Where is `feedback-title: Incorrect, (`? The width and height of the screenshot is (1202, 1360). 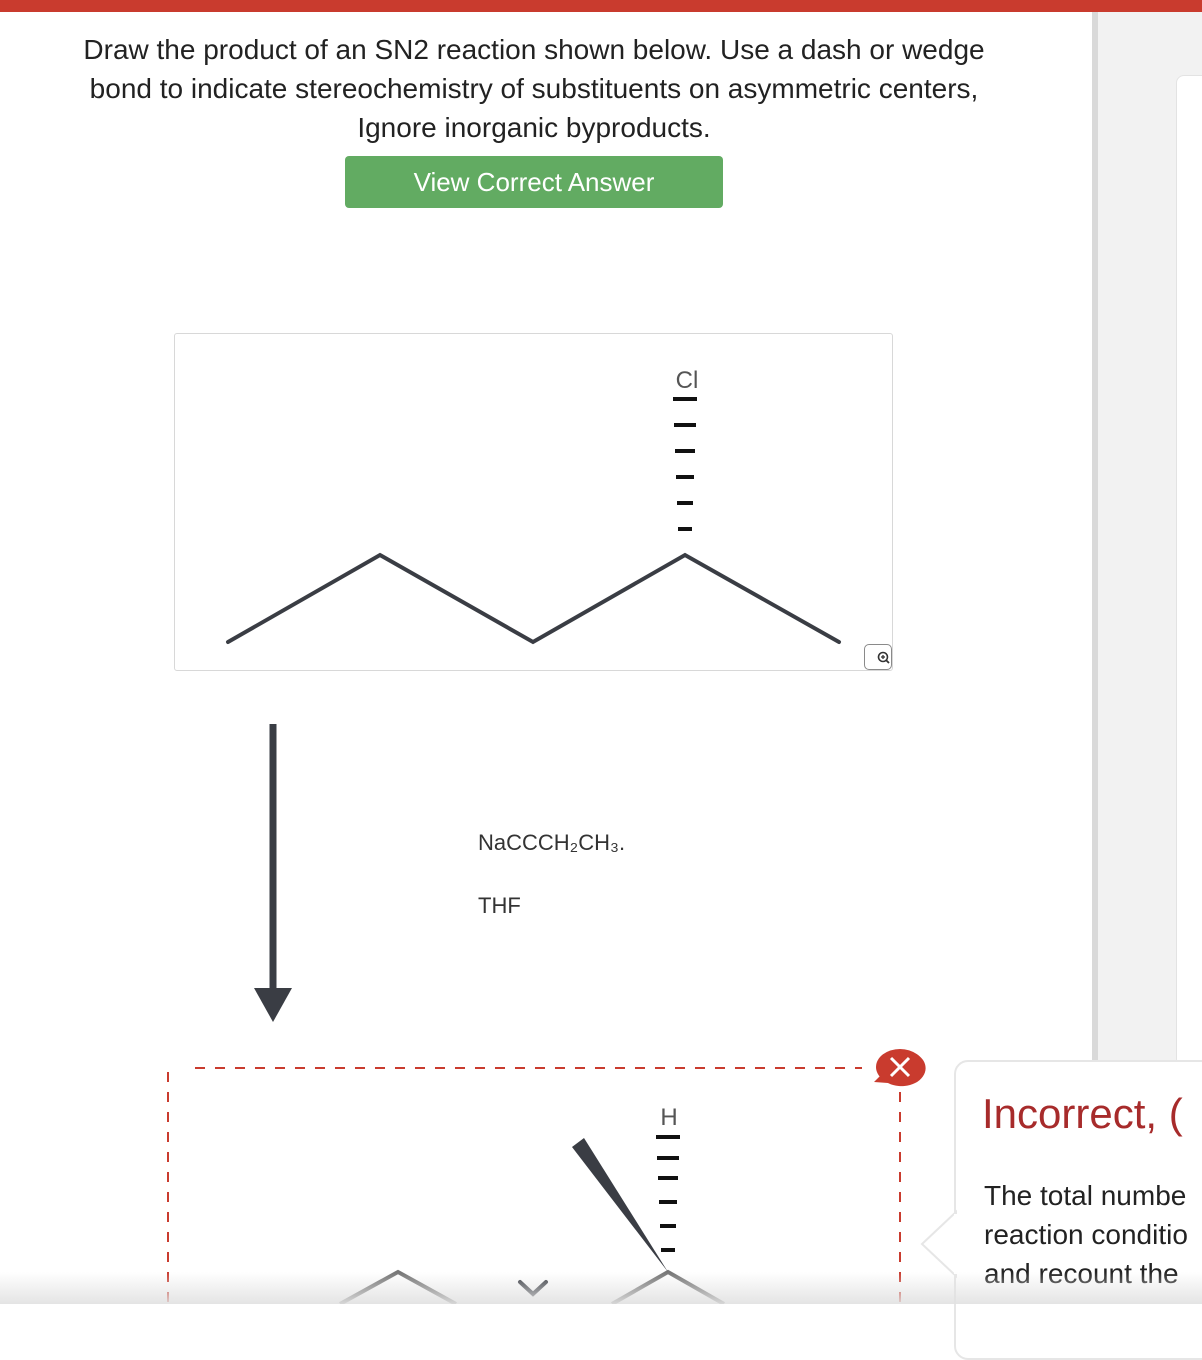
feedback-title: Incorrect, ( is located at coordinates (1082, 1113).